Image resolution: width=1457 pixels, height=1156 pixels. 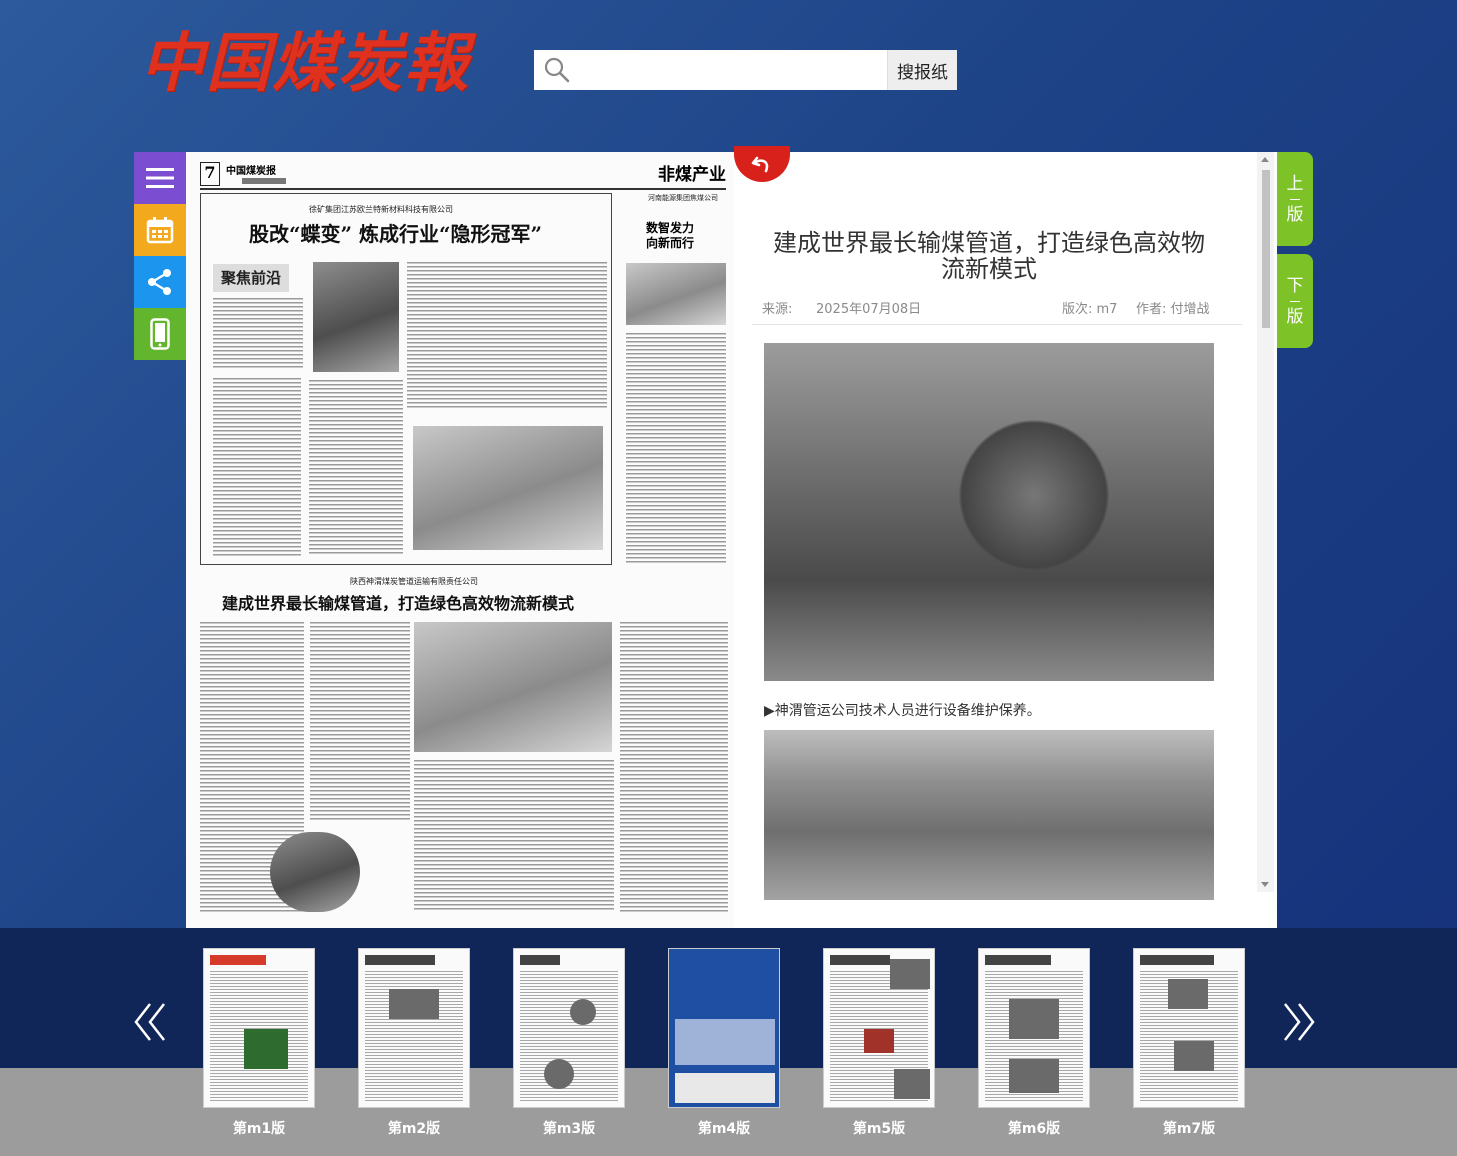 What do you see at coordinates (569, 1129) in the screenshot?
I see `thumbnail-label: 第m3版` at bounding box center [569, 1129].